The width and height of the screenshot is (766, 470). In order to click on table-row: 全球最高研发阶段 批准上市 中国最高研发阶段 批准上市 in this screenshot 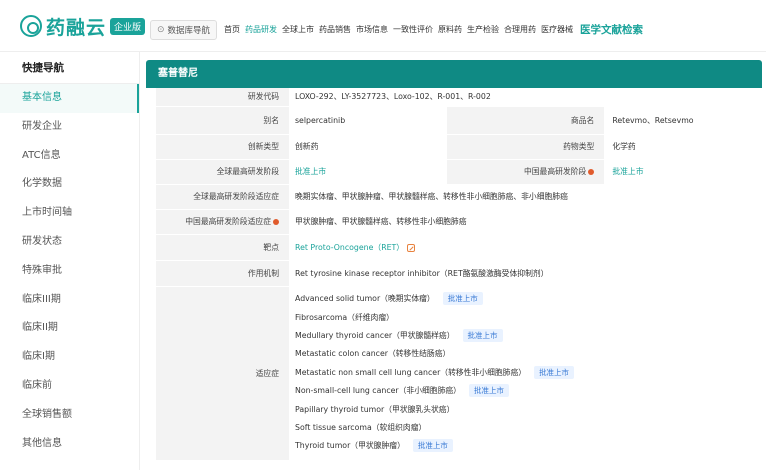, I will do `click(459, 172)`.